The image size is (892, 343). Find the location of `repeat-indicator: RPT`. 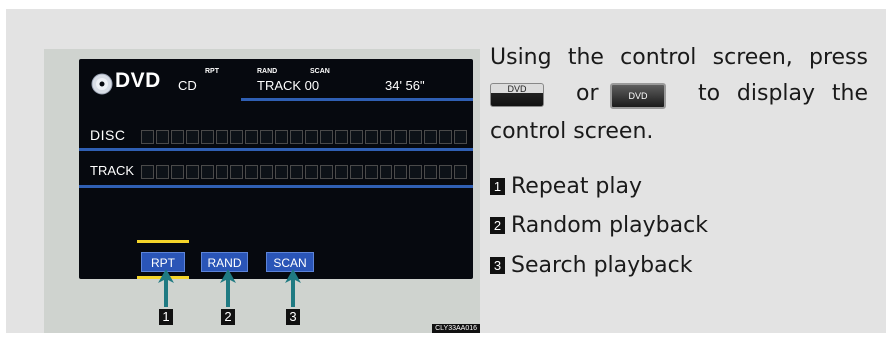

repeat-indicator: RPT is located at coordinates (212, 71).